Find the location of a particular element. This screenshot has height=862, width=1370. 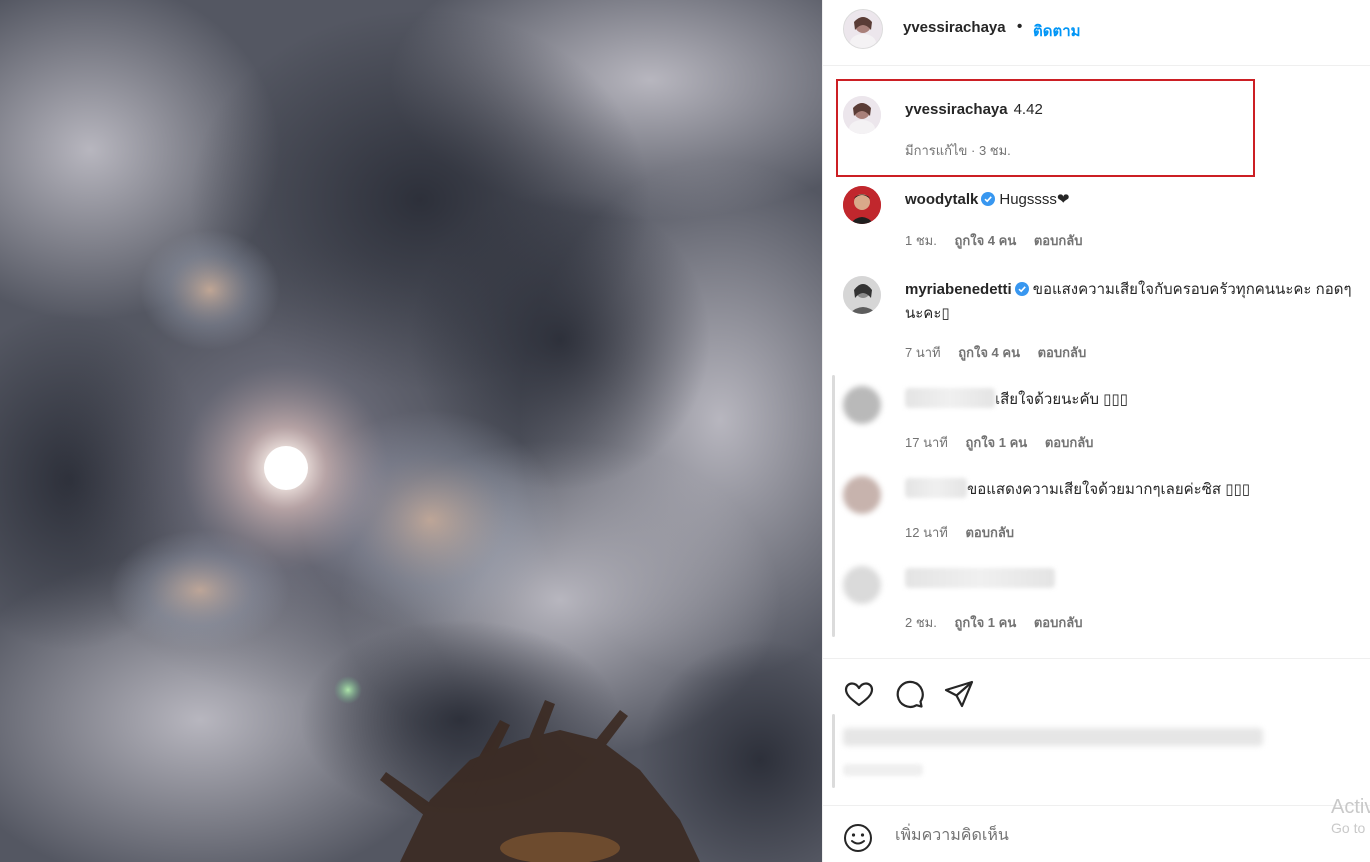

comment-time: 7 นาที is located at coordinates (923, 352).